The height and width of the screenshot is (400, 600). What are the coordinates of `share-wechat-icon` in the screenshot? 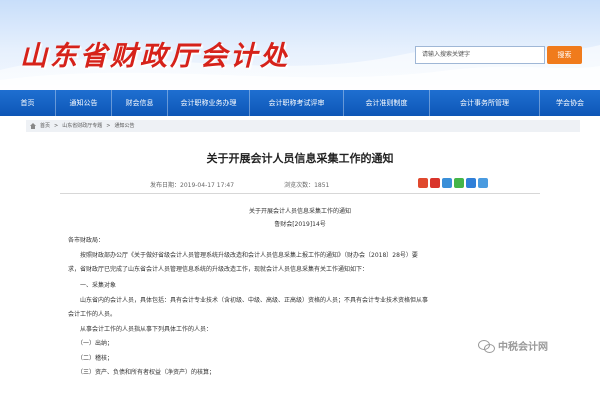 It's located at (459, 183).